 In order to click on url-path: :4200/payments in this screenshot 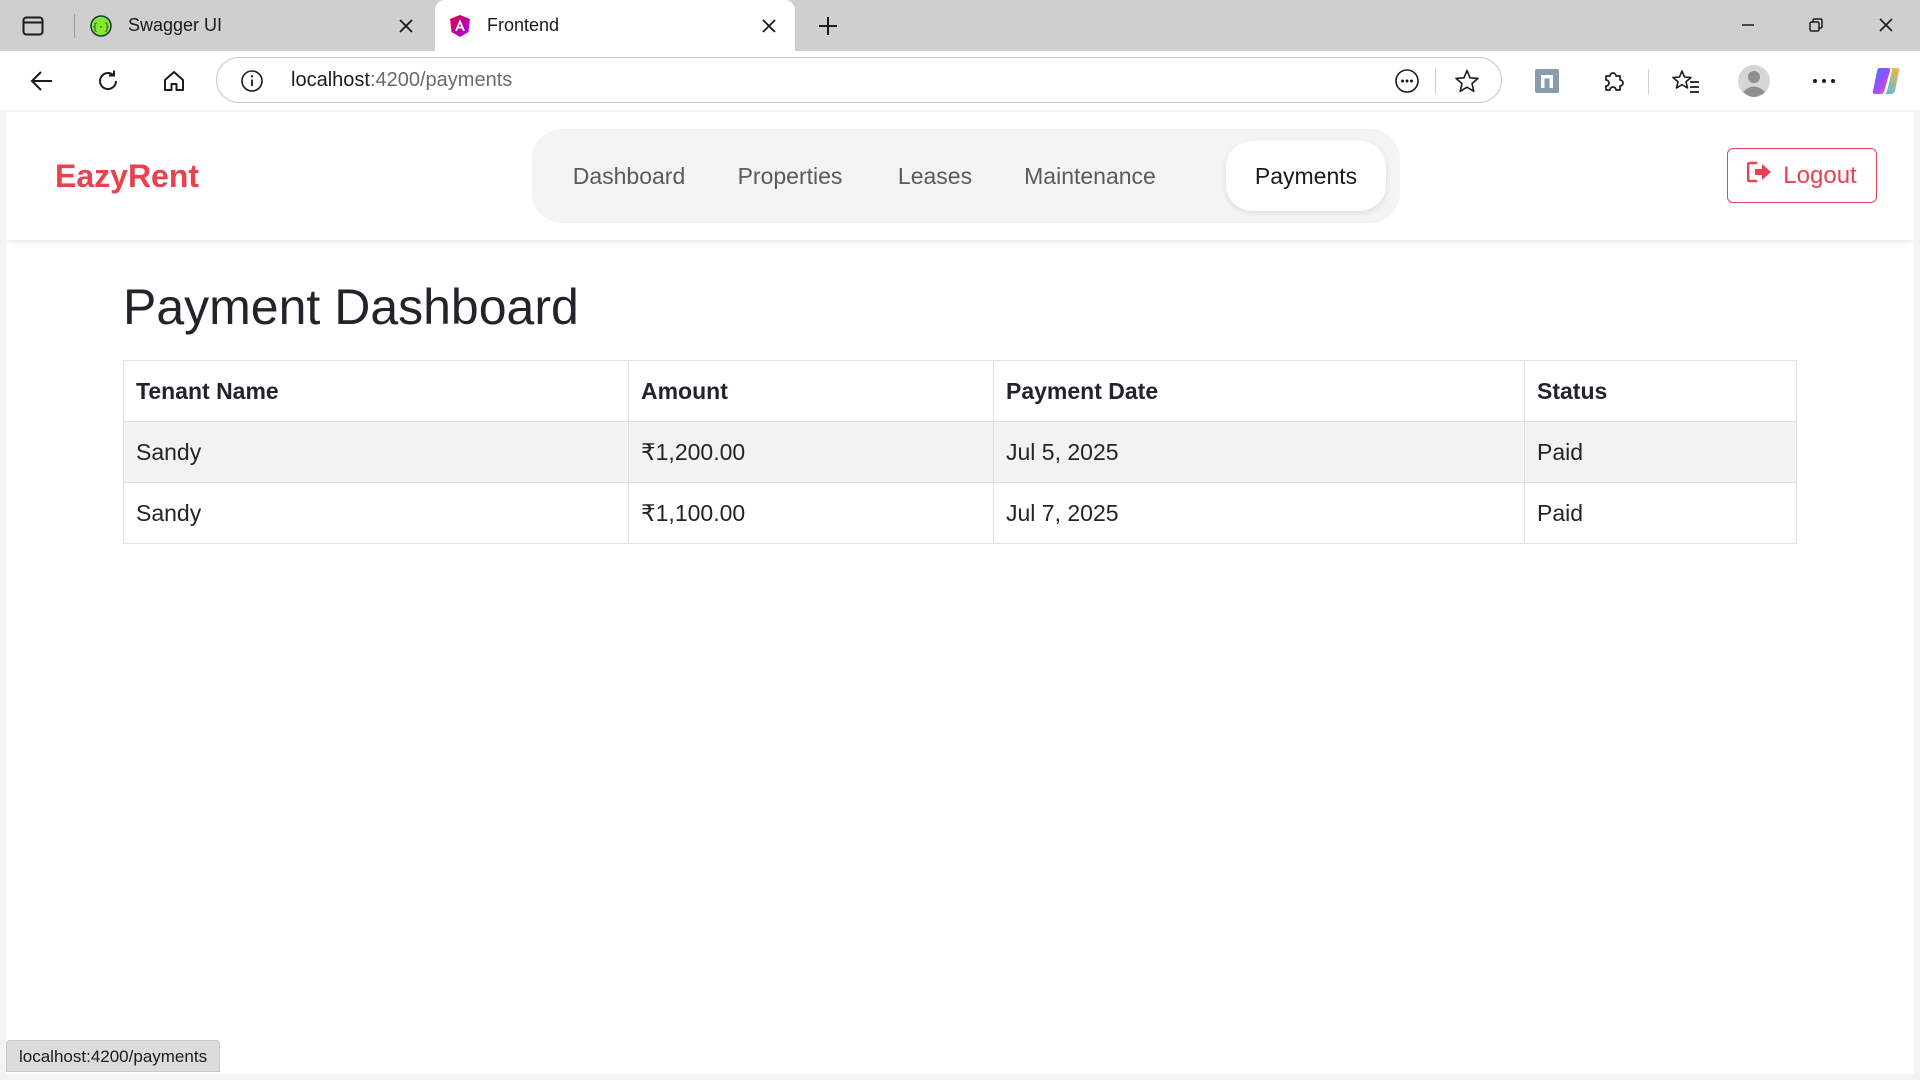, I will do `click(441, 80)`.